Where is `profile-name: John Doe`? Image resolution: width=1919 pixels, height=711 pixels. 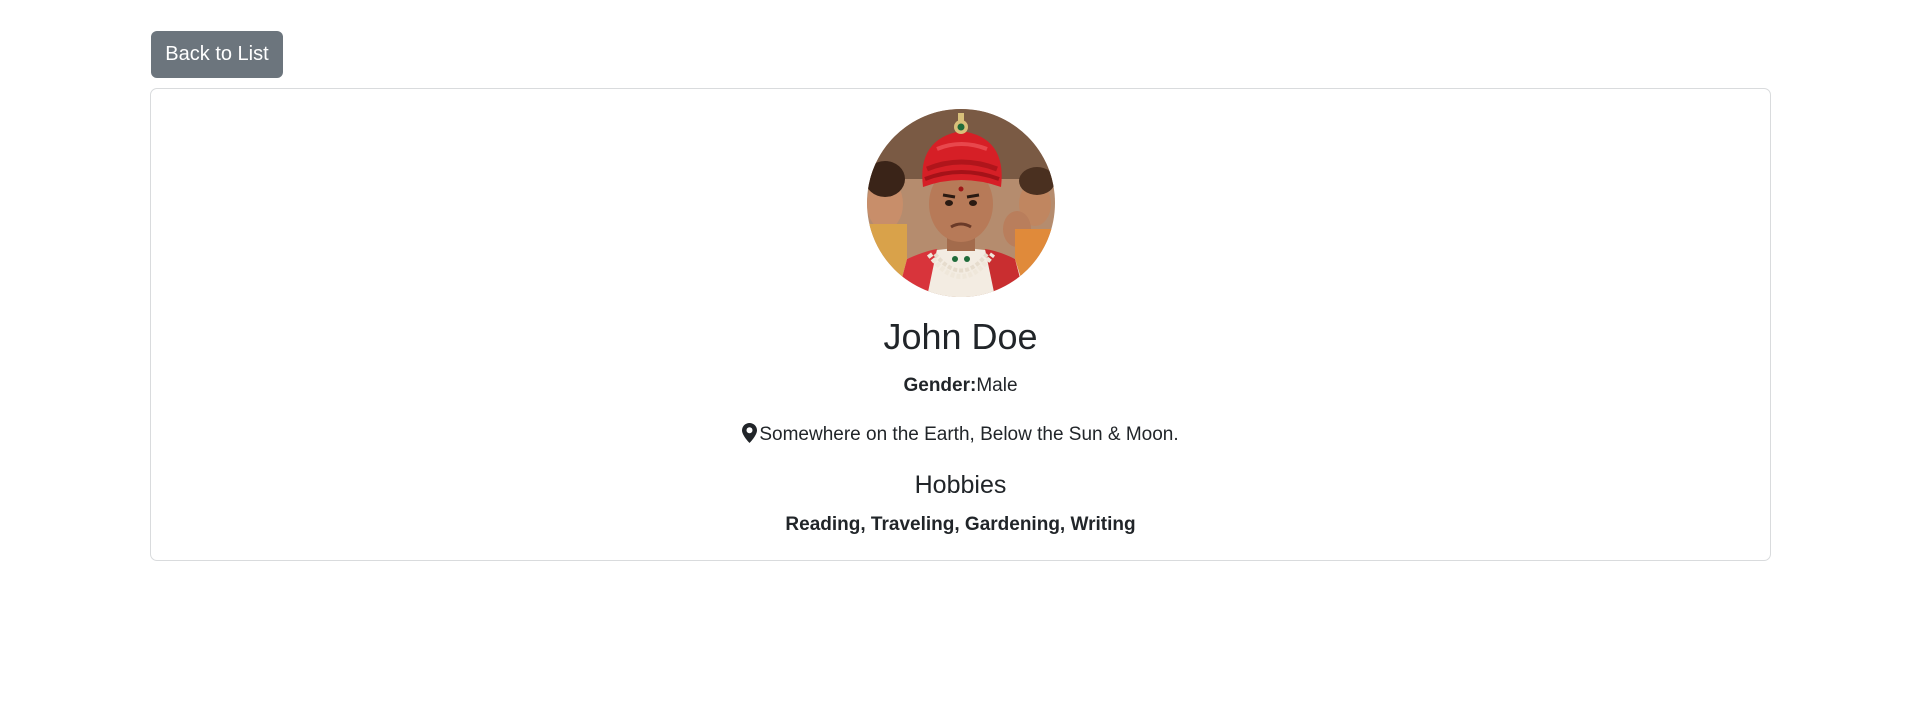
profile-name: John Doe is located at coordinates (960, 336).